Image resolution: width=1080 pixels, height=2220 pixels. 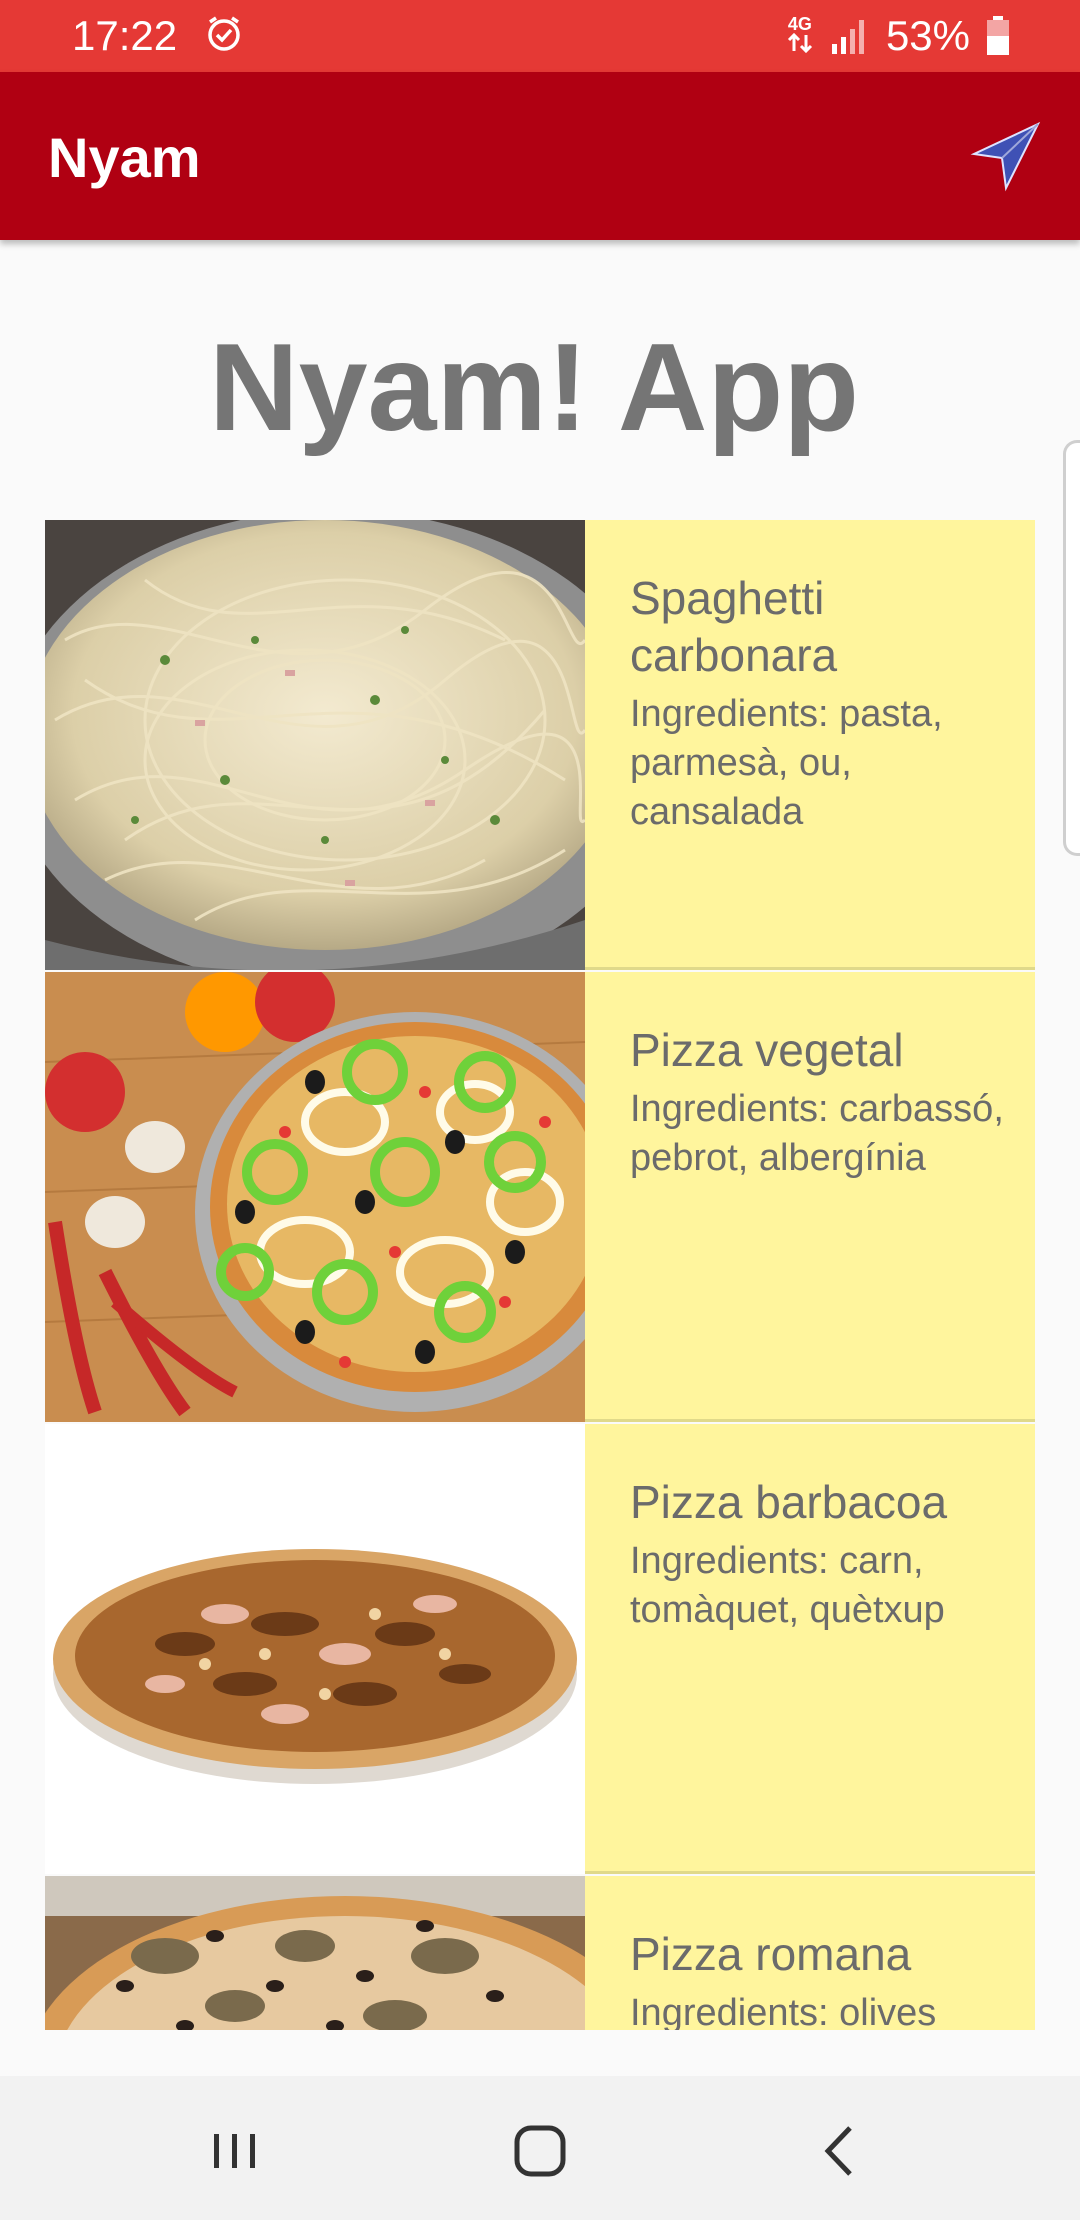 What do you see at coordinates (1006, 156) in the screenshot?
I see `navigation-arrow-icon` at bounding box center [1006, 156].